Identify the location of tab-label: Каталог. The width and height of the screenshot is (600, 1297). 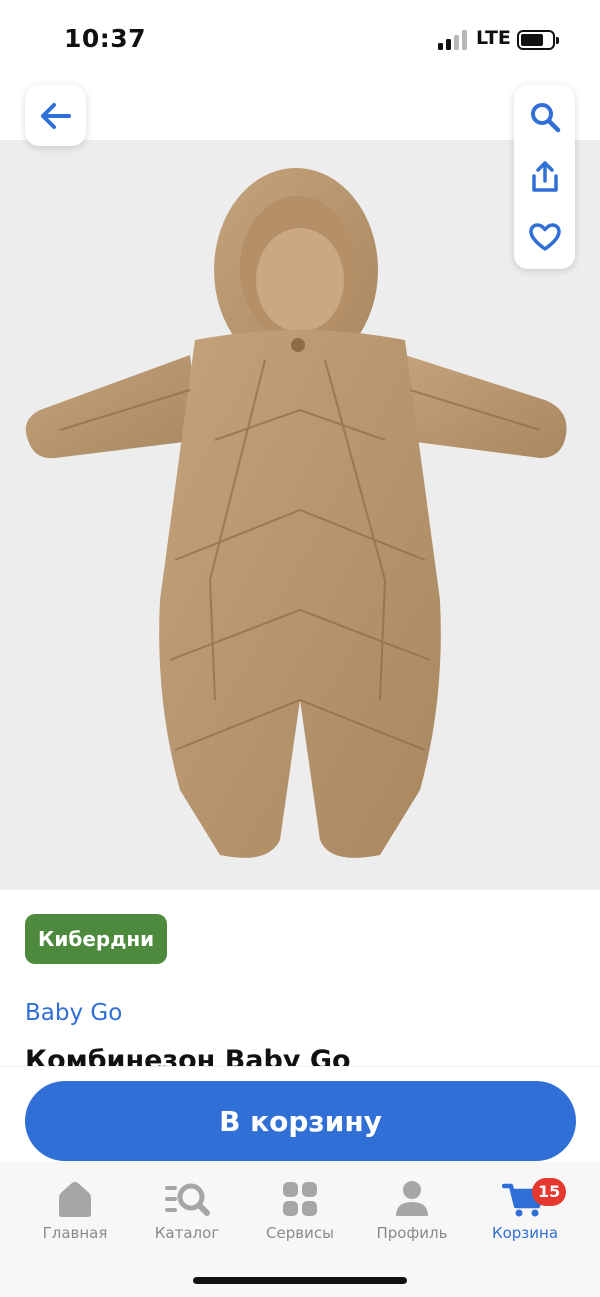
(187, 1233).